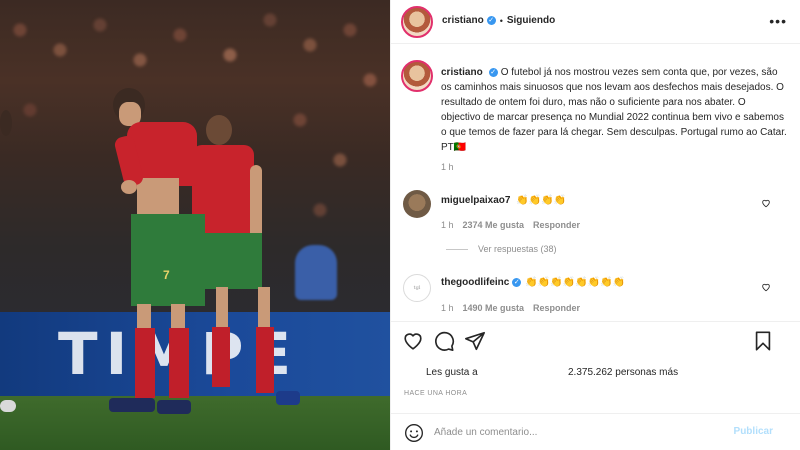 The image size is (800, 450). I want to click on player-left-edge, so click(8, 265).